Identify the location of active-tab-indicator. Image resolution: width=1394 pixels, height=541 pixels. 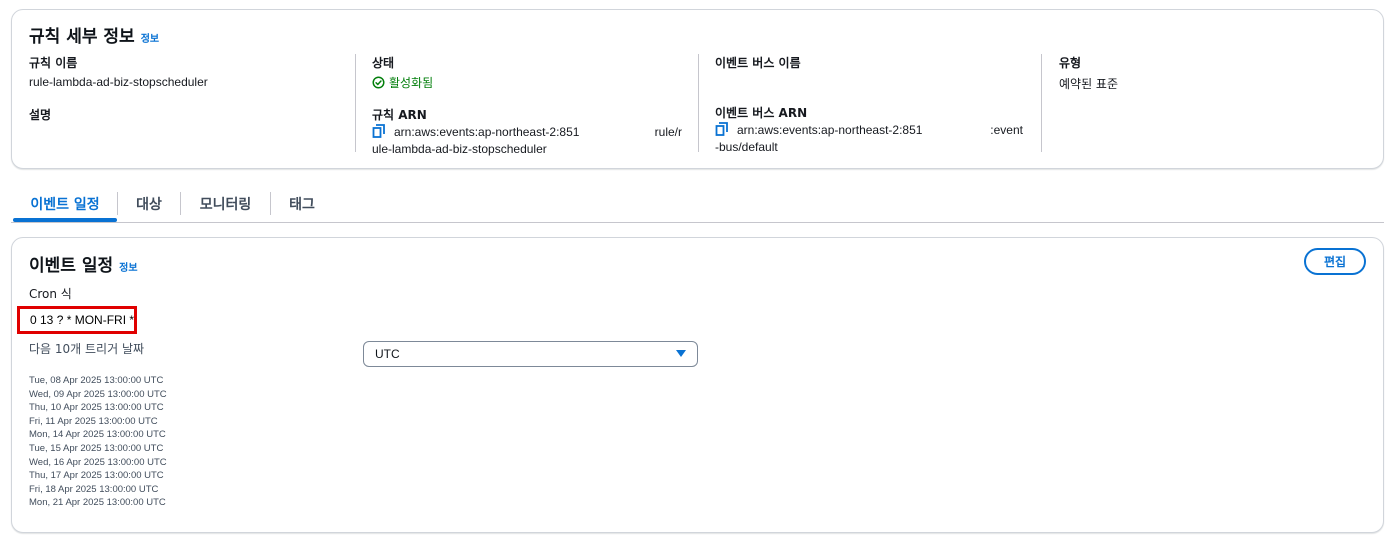
(65, 220).